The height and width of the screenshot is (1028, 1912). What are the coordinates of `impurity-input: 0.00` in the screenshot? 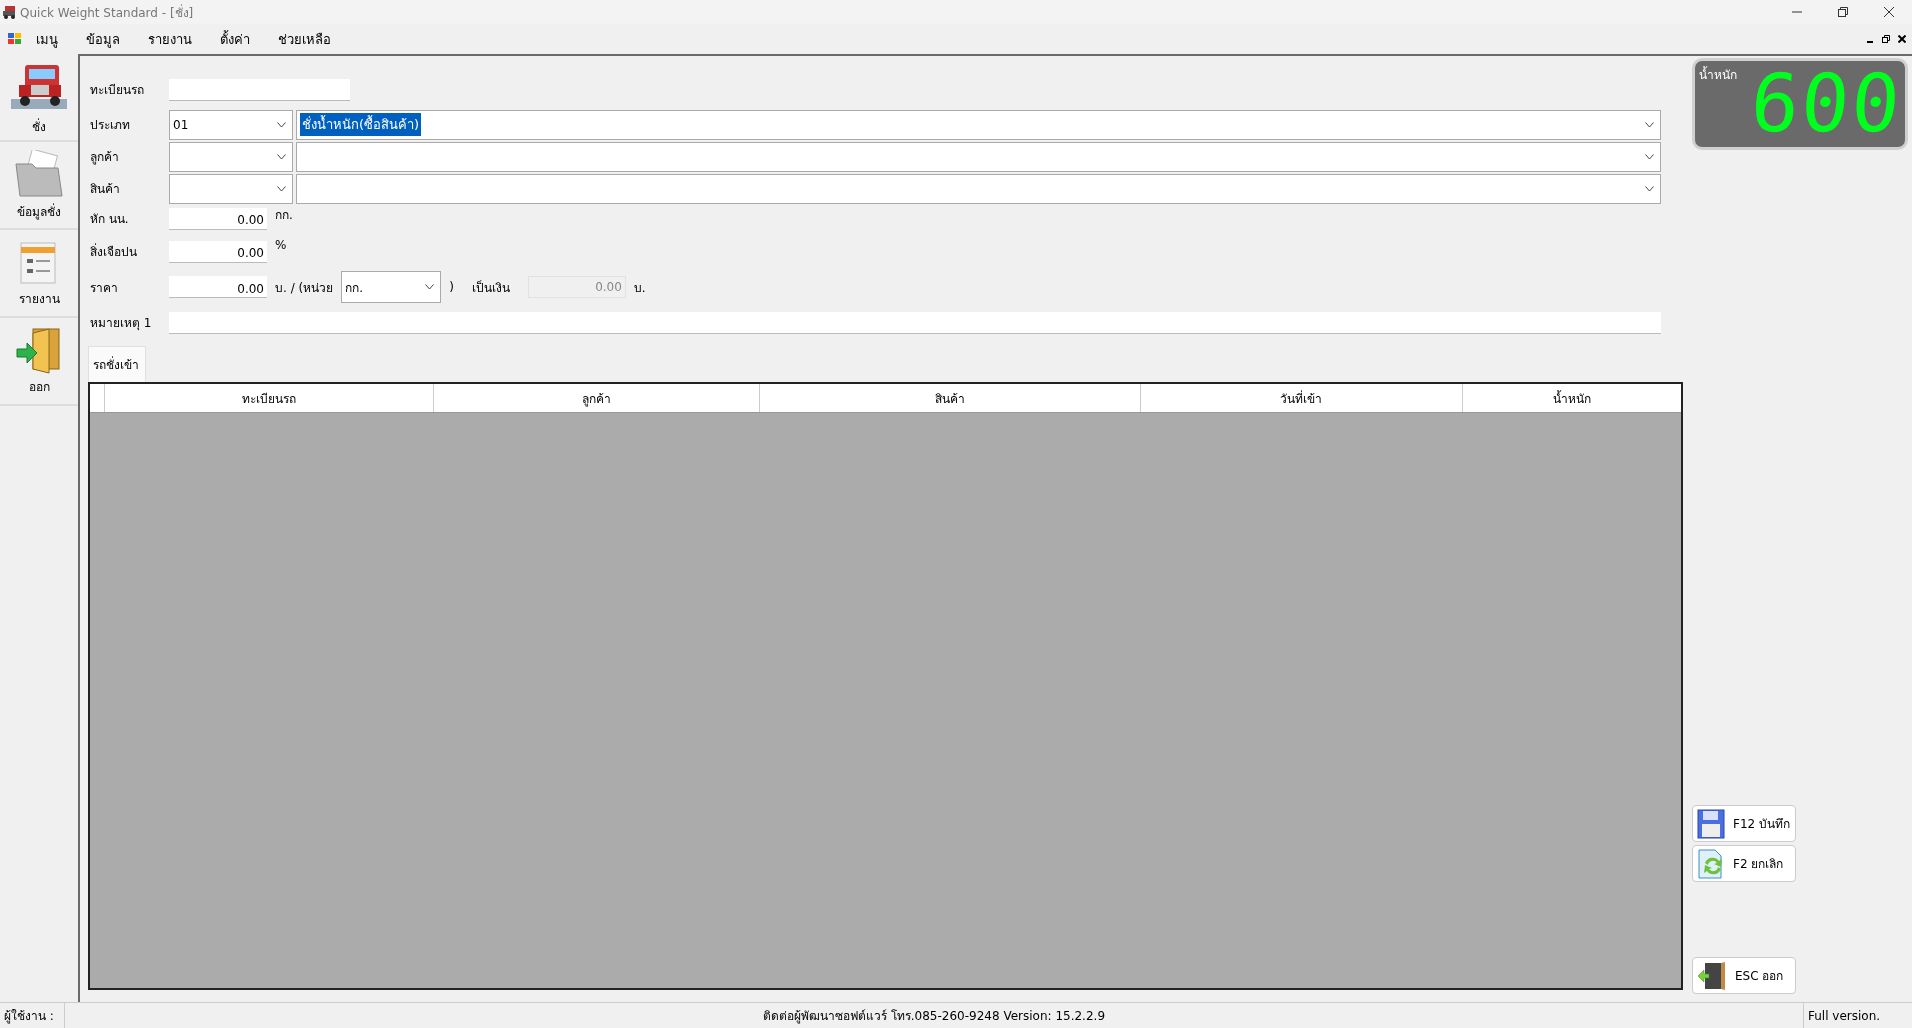 It's located at (218, 251).